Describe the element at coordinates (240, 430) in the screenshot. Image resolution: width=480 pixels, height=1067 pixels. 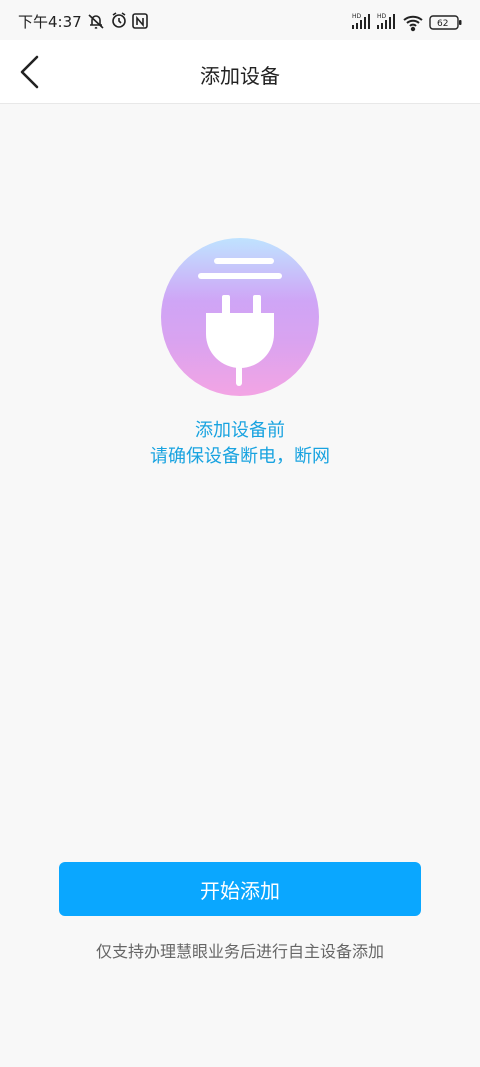
I see `hint-line-1: 添加设备前` at that location.